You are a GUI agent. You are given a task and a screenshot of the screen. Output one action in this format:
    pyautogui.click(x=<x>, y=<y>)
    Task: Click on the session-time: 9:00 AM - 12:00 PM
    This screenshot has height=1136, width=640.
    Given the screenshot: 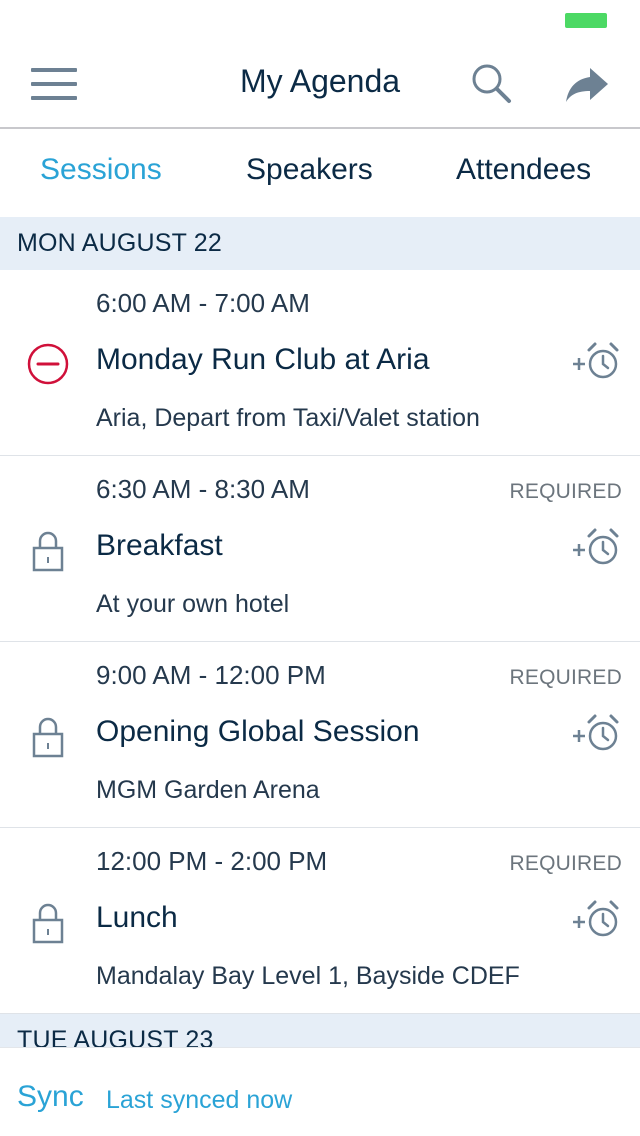 What is the action you would take?
    pyautogui.click(x=211, y=675)
    